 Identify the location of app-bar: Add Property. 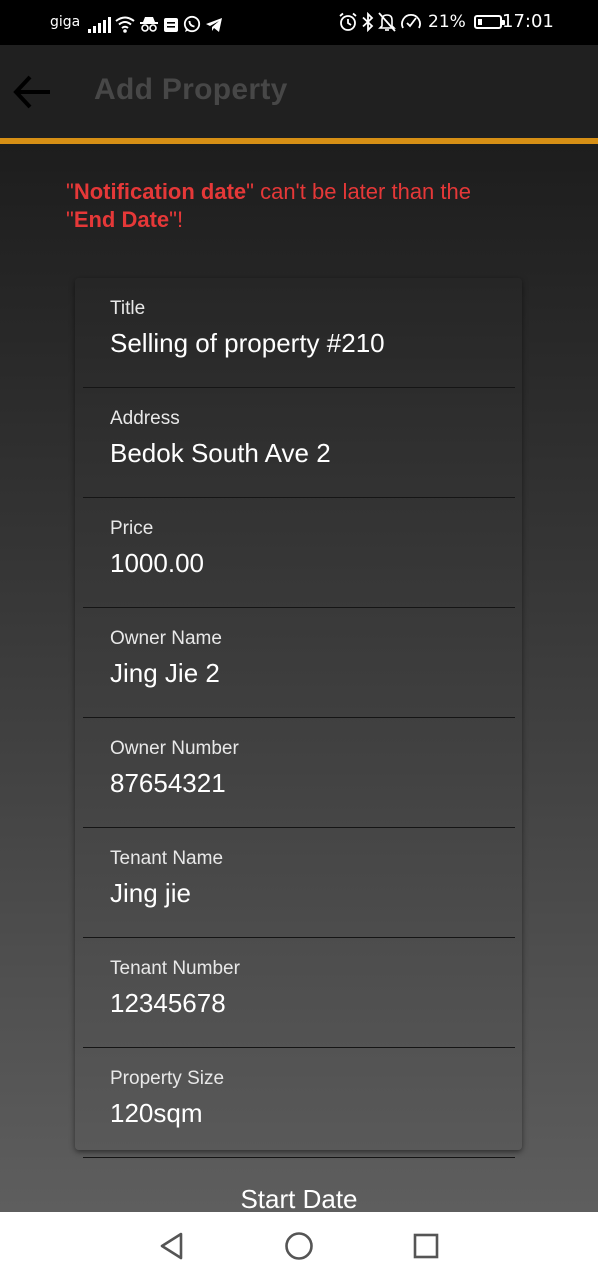
(299, 91).